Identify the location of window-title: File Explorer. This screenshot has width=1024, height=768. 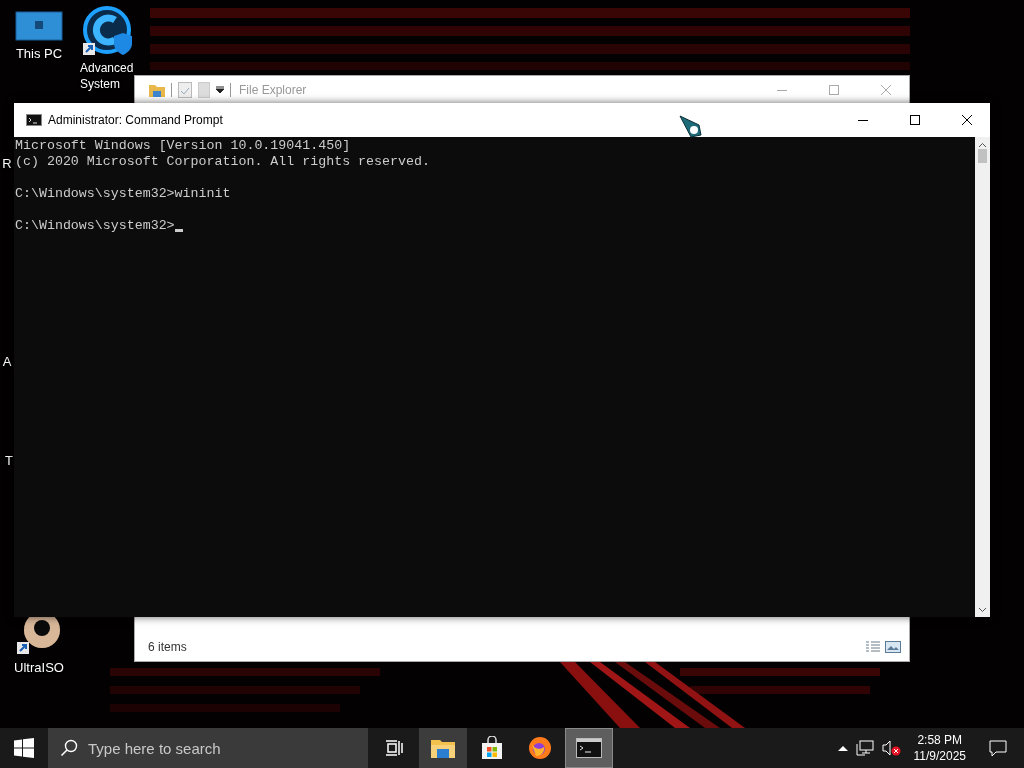
(273, 89).